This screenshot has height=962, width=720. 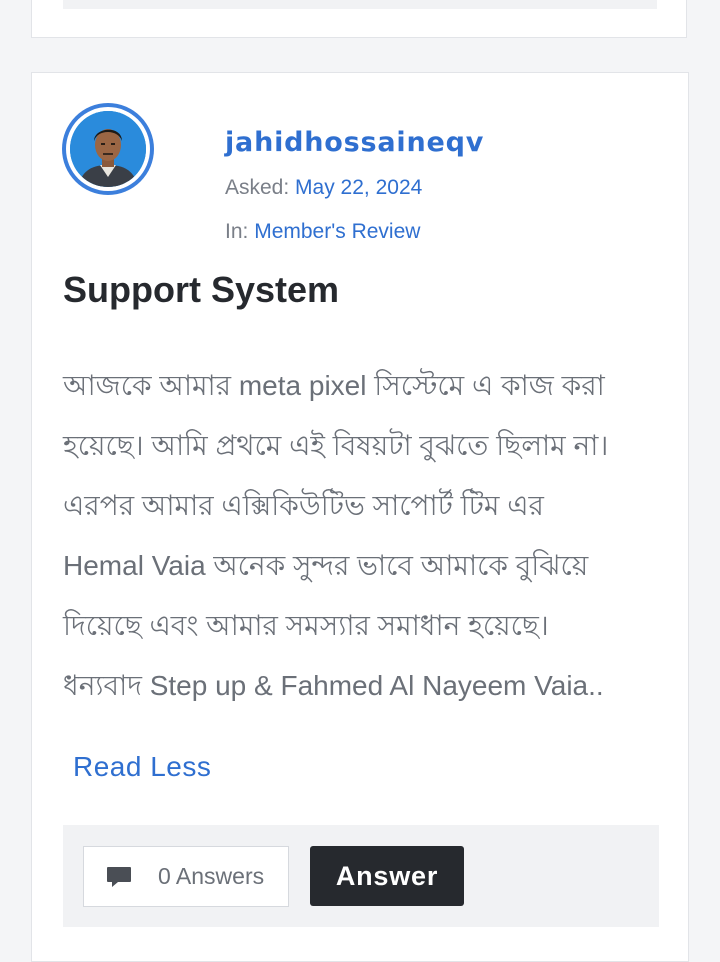 I want to click on category-link: Member's Review, so click(x=337, y=231).